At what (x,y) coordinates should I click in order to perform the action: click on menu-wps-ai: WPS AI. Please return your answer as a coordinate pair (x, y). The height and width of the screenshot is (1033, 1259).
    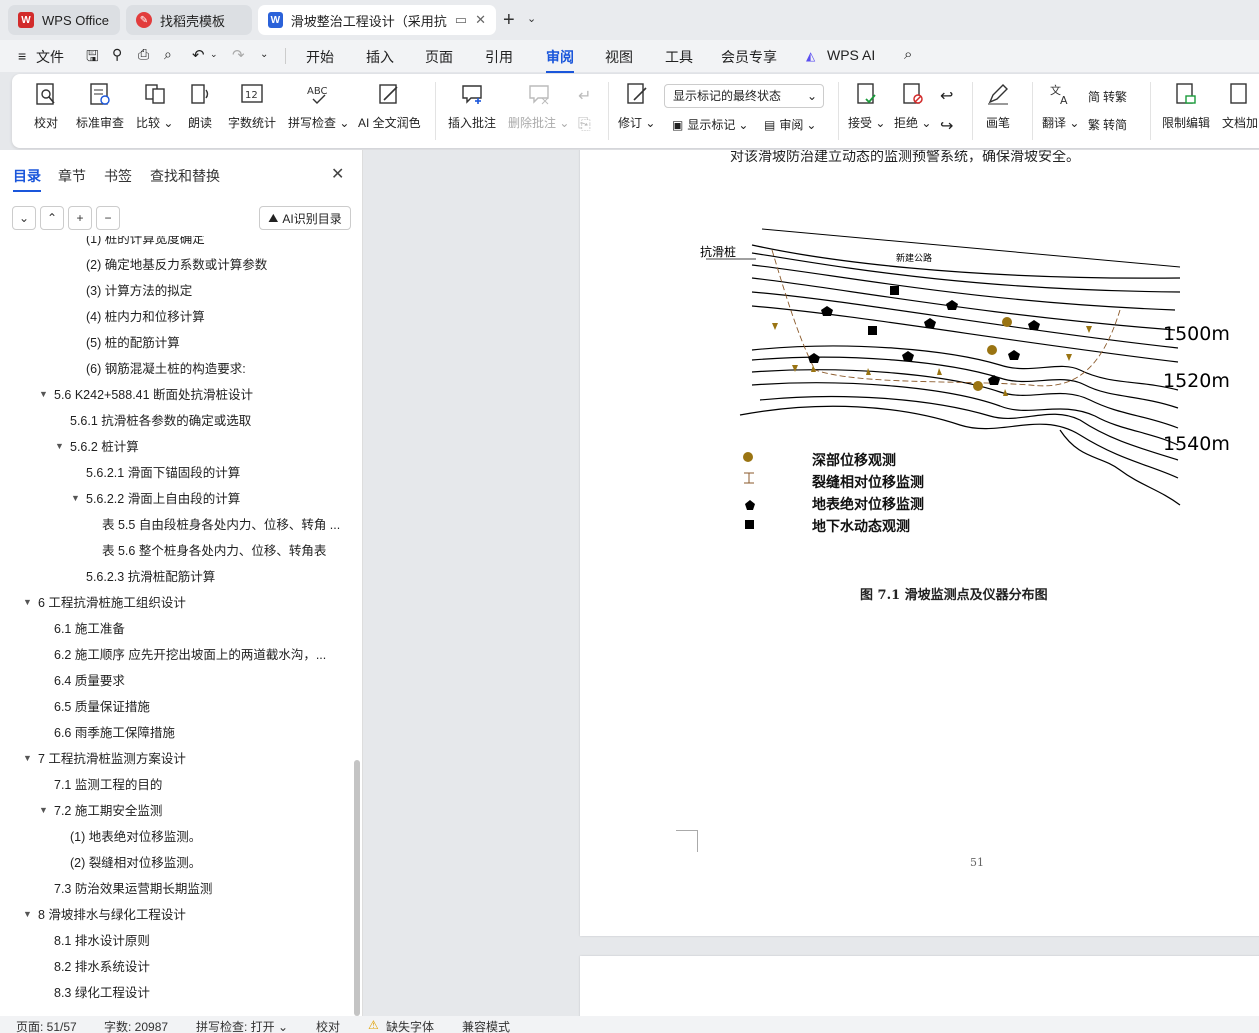
    Looking at the image, I should click on (851, 55).